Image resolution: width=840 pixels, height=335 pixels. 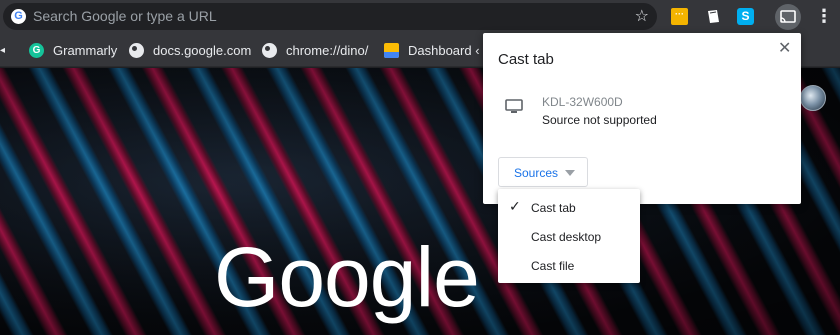 I want to click on cast-button, so click(x=788, y=17).